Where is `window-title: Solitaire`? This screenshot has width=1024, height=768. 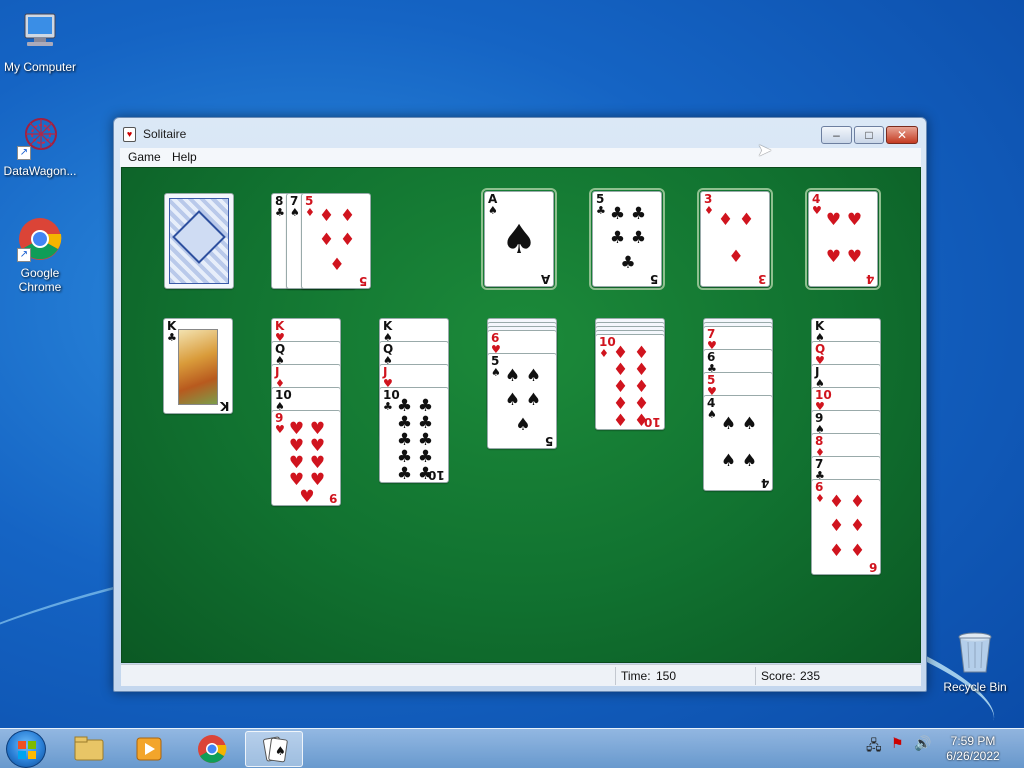
window-title: Solitaire is located at coordinates (165, 134).